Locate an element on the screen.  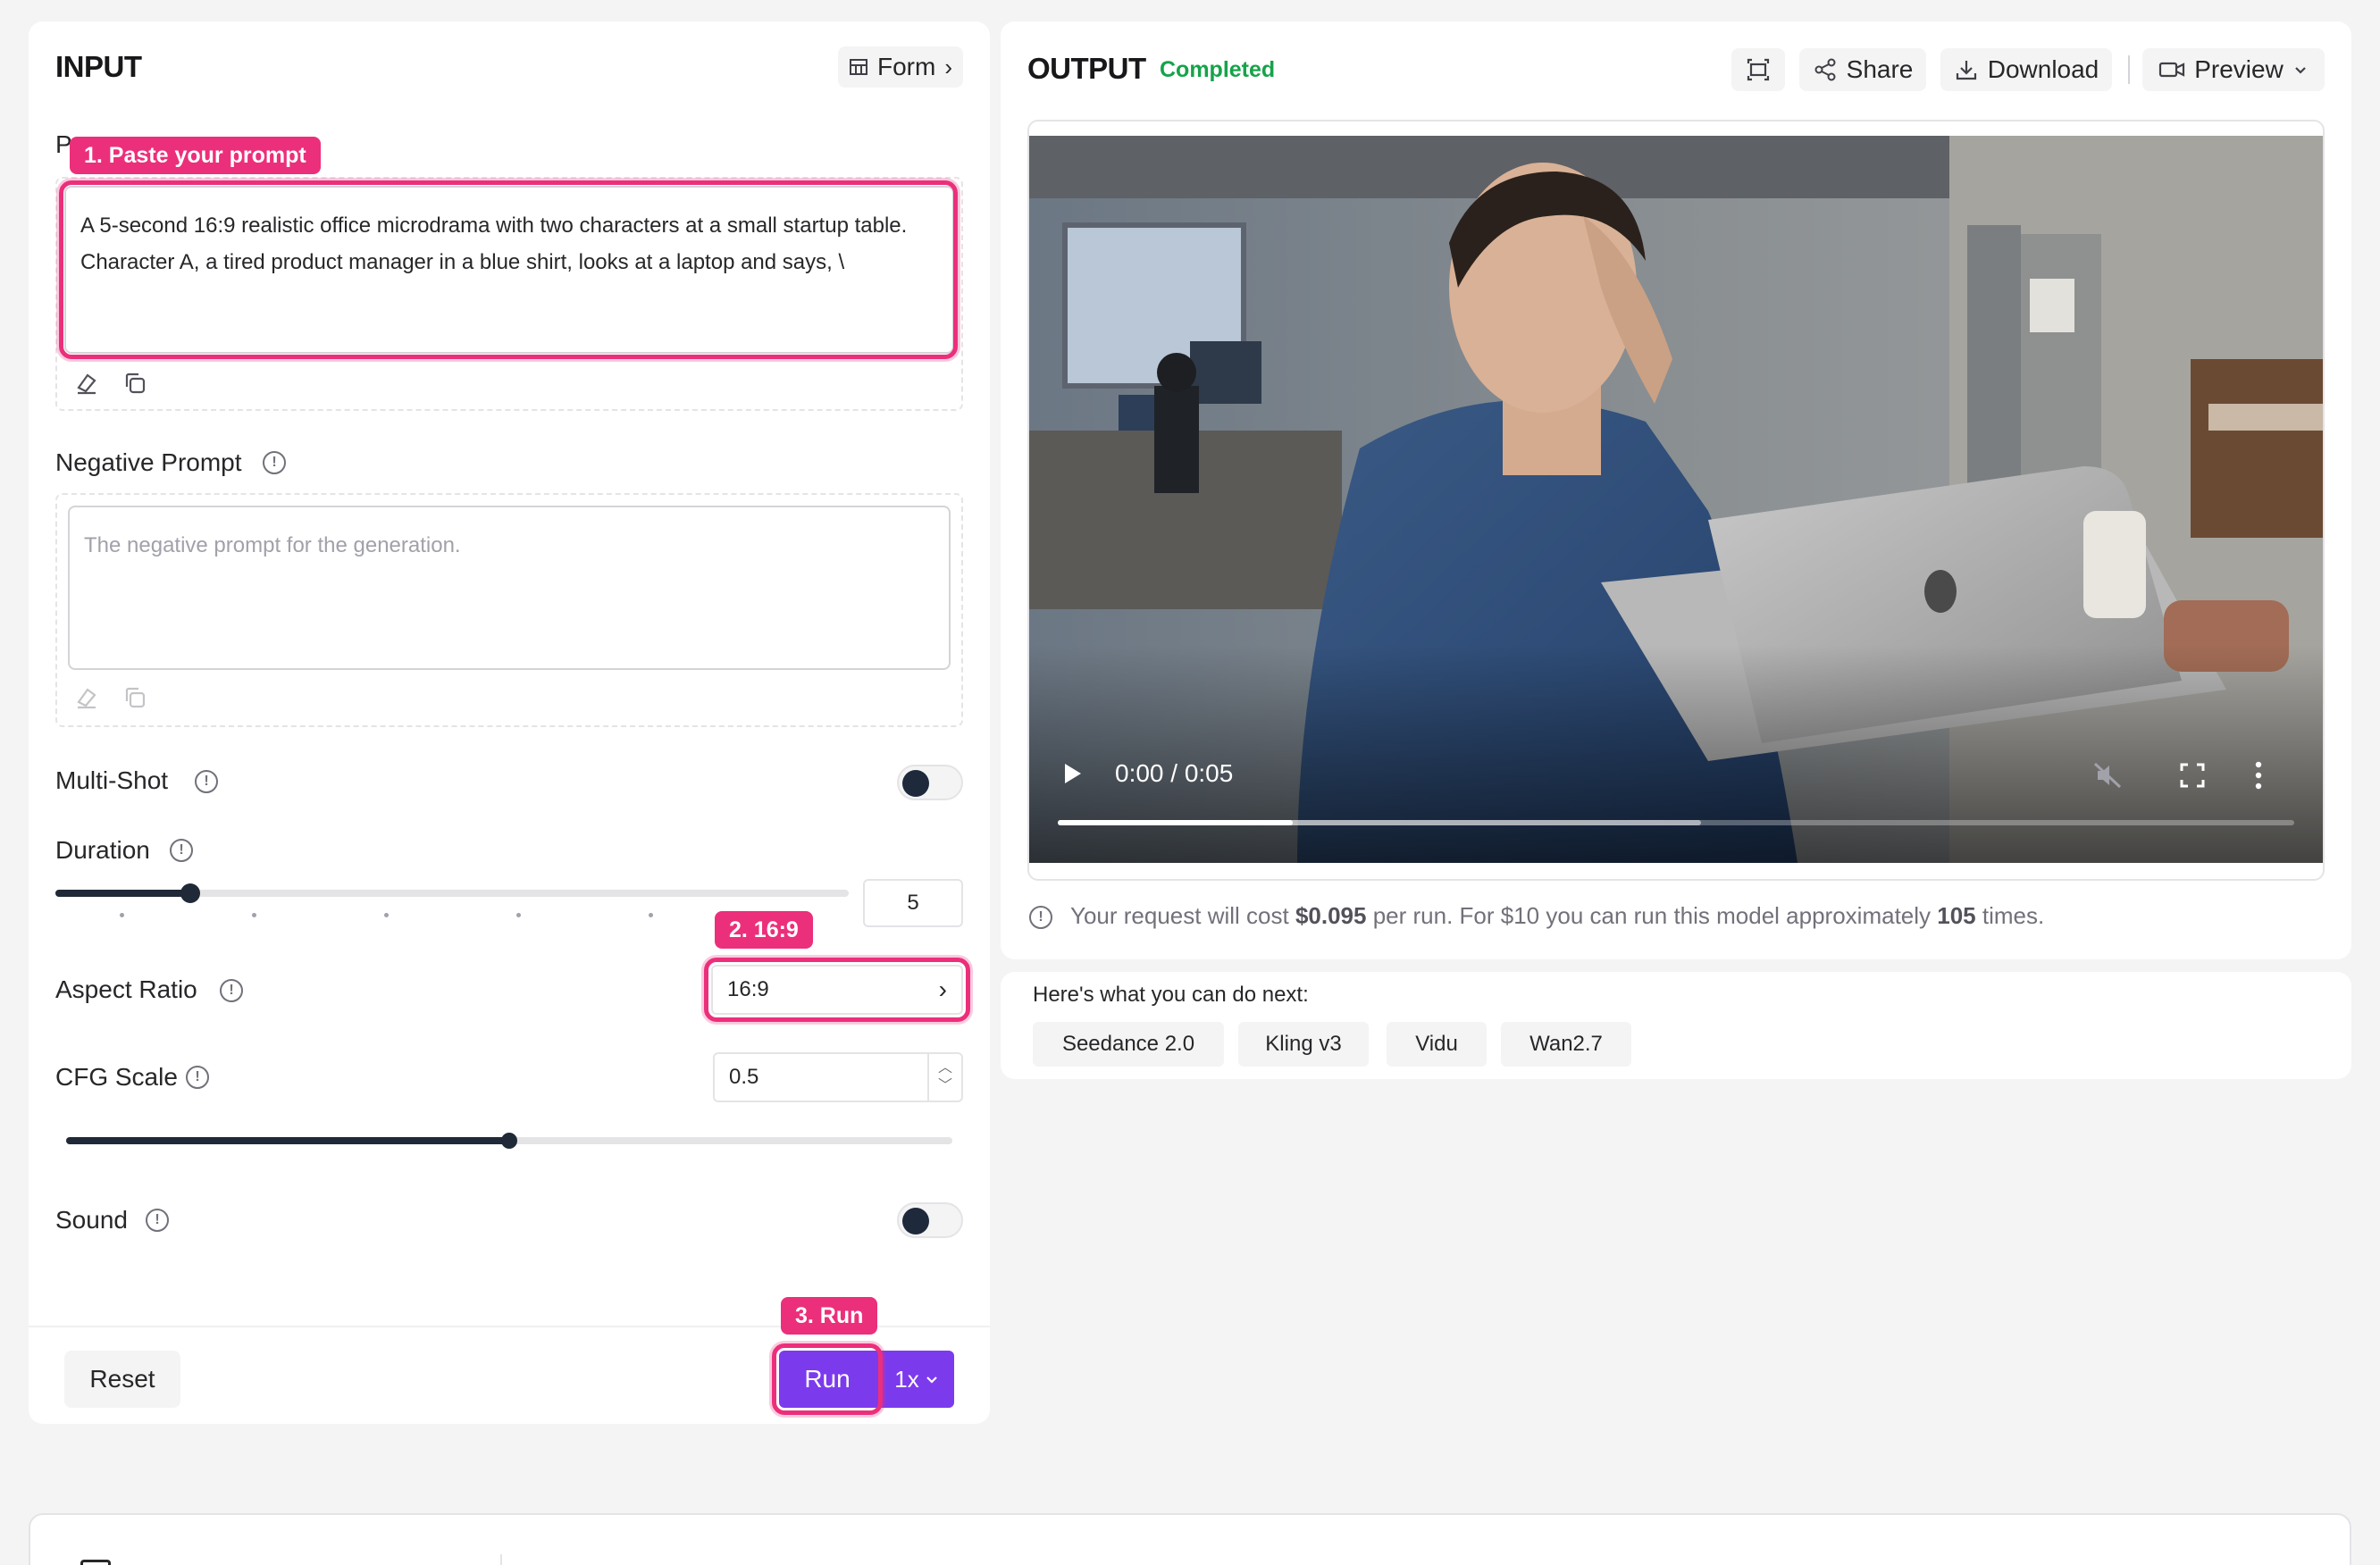
aspect-ratio-label: Aspect Ratio is located at coordinates (126, 989).